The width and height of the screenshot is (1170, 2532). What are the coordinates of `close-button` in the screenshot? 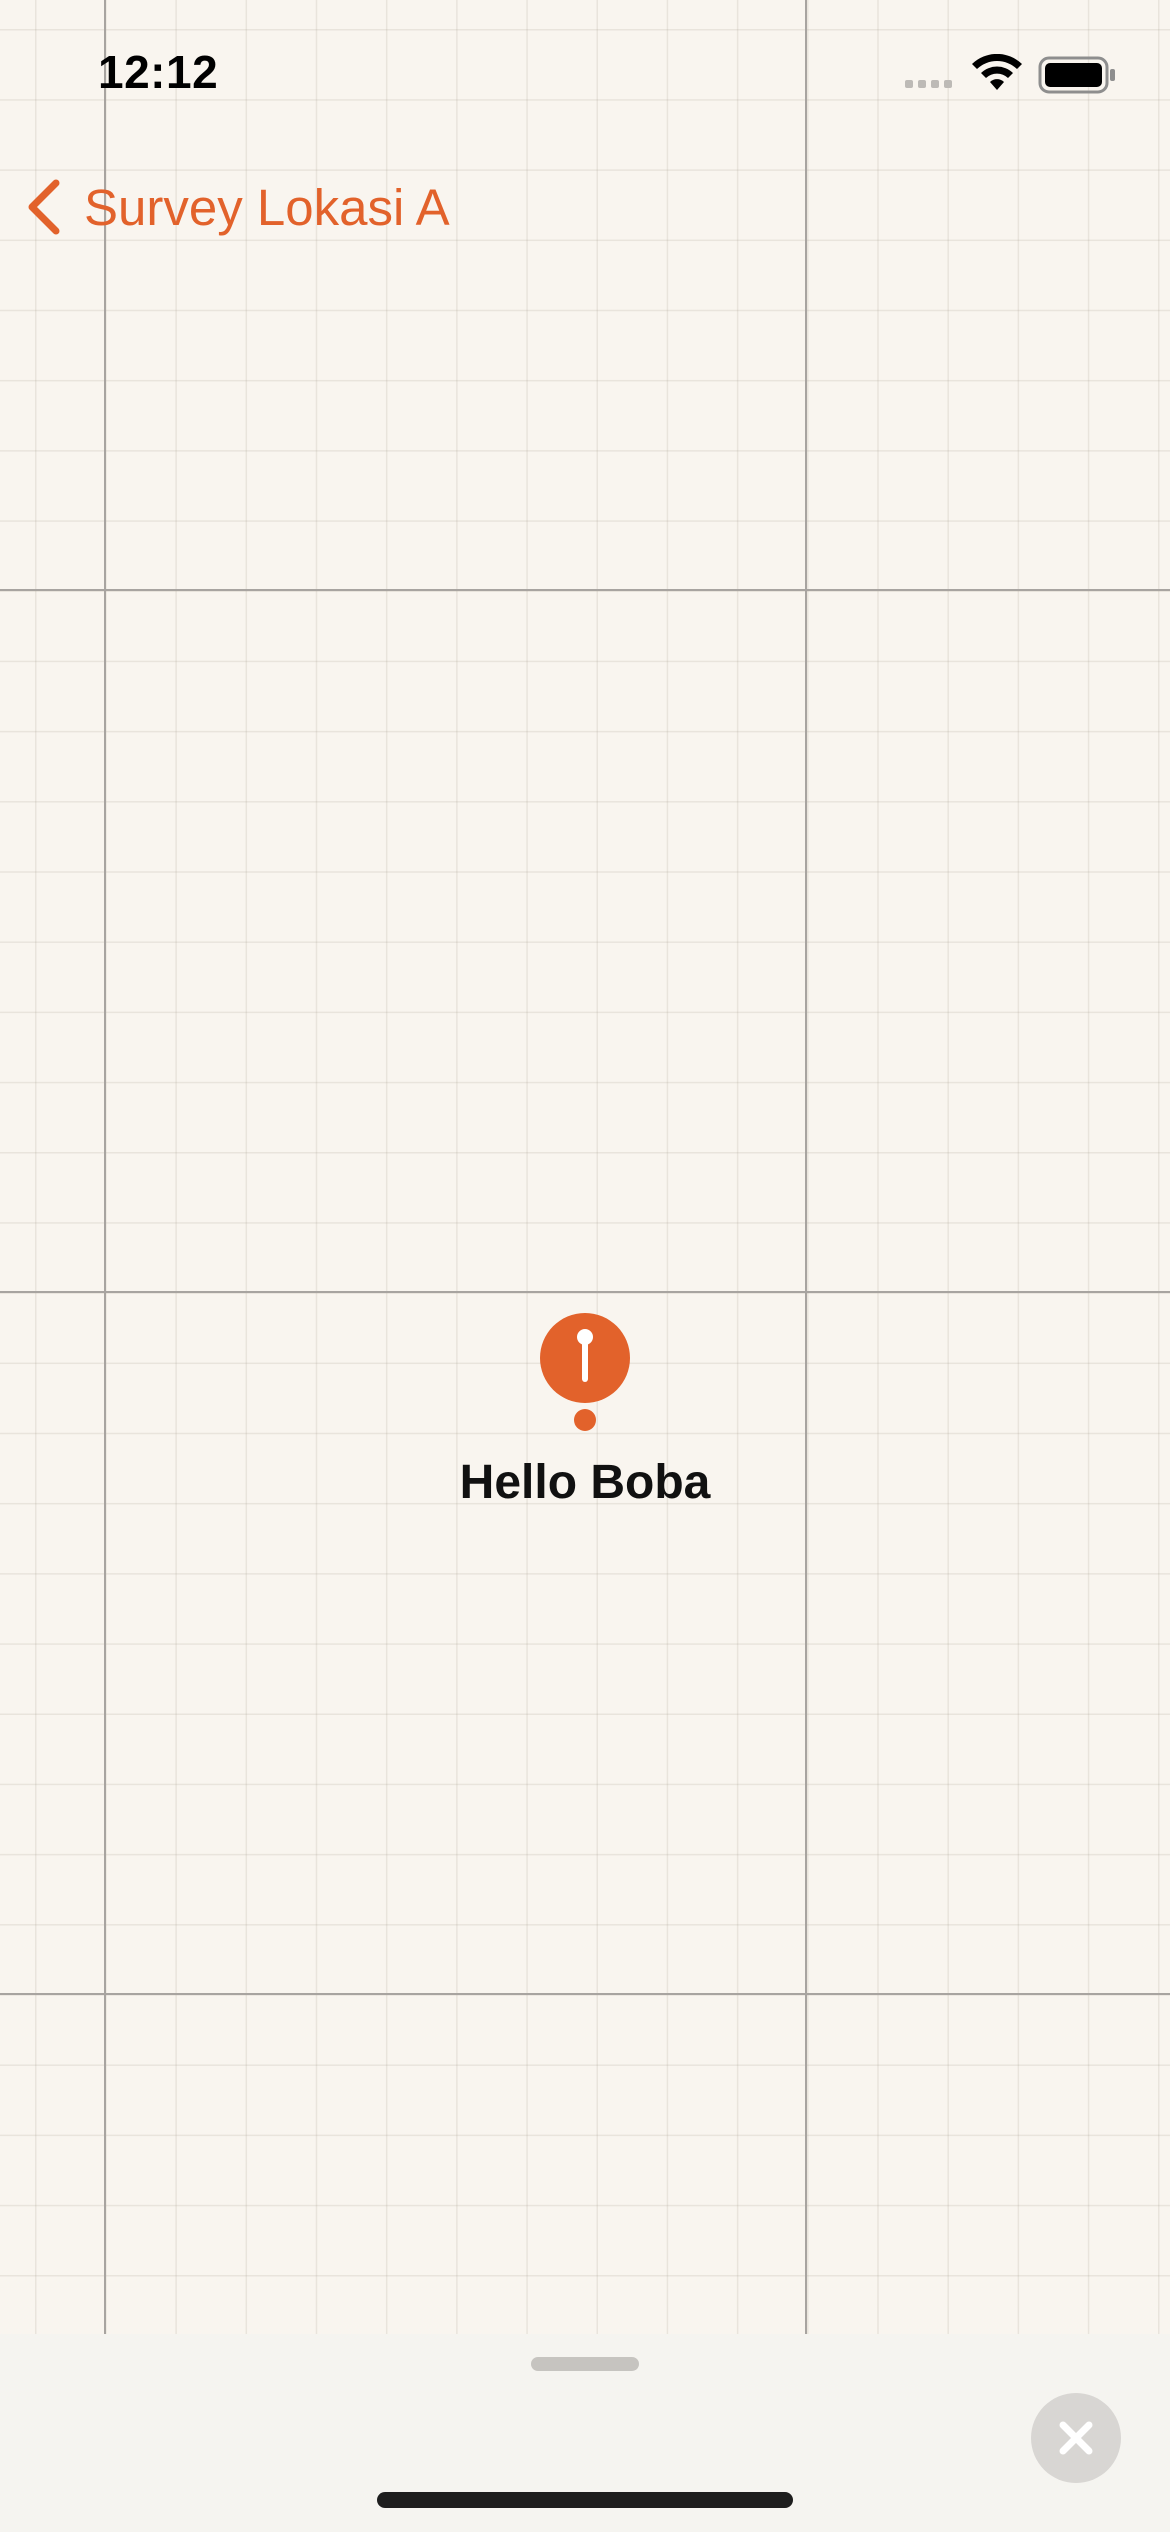 It's located at (1076, 2438).